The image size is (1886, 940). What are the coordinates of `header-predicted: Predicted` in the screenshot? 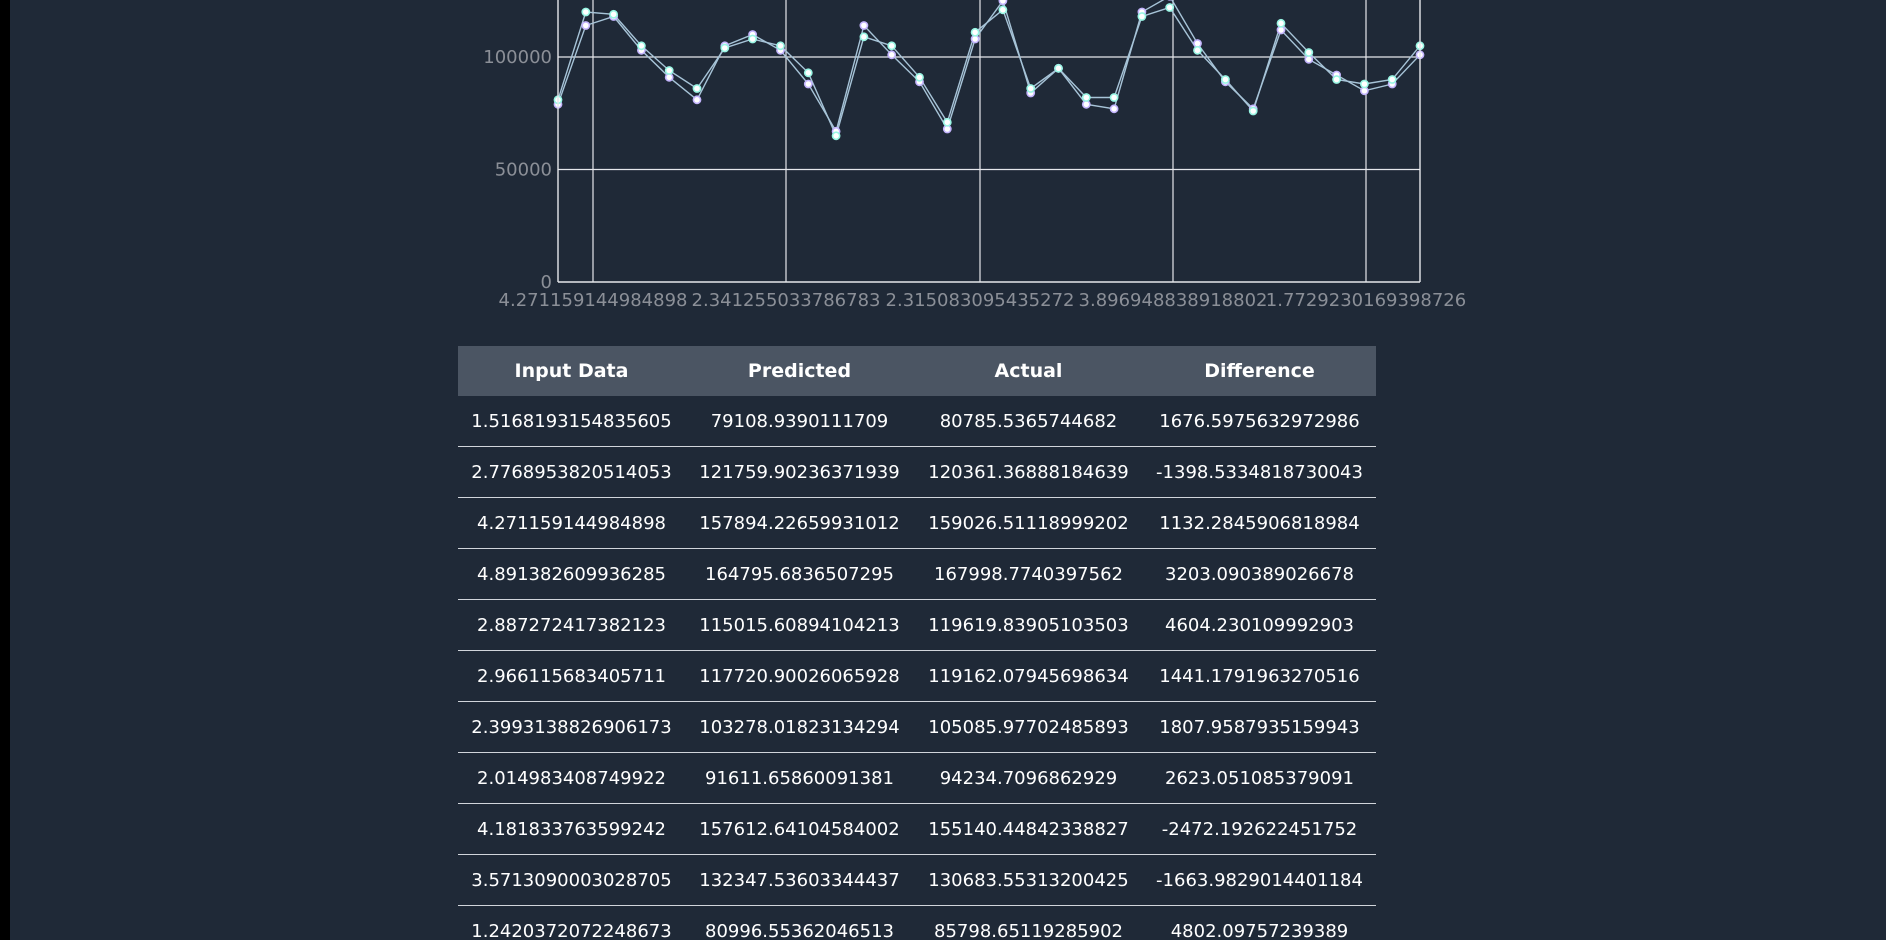 It's located at (799, 371).